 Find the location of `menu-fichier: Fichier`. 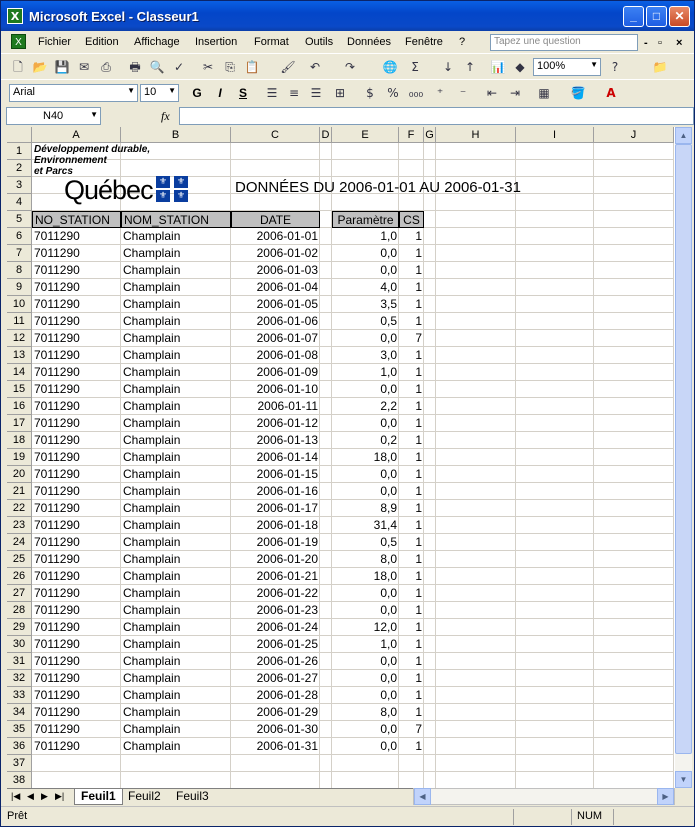

menu-fichier: Fichier is located at coordinates (54, 42).